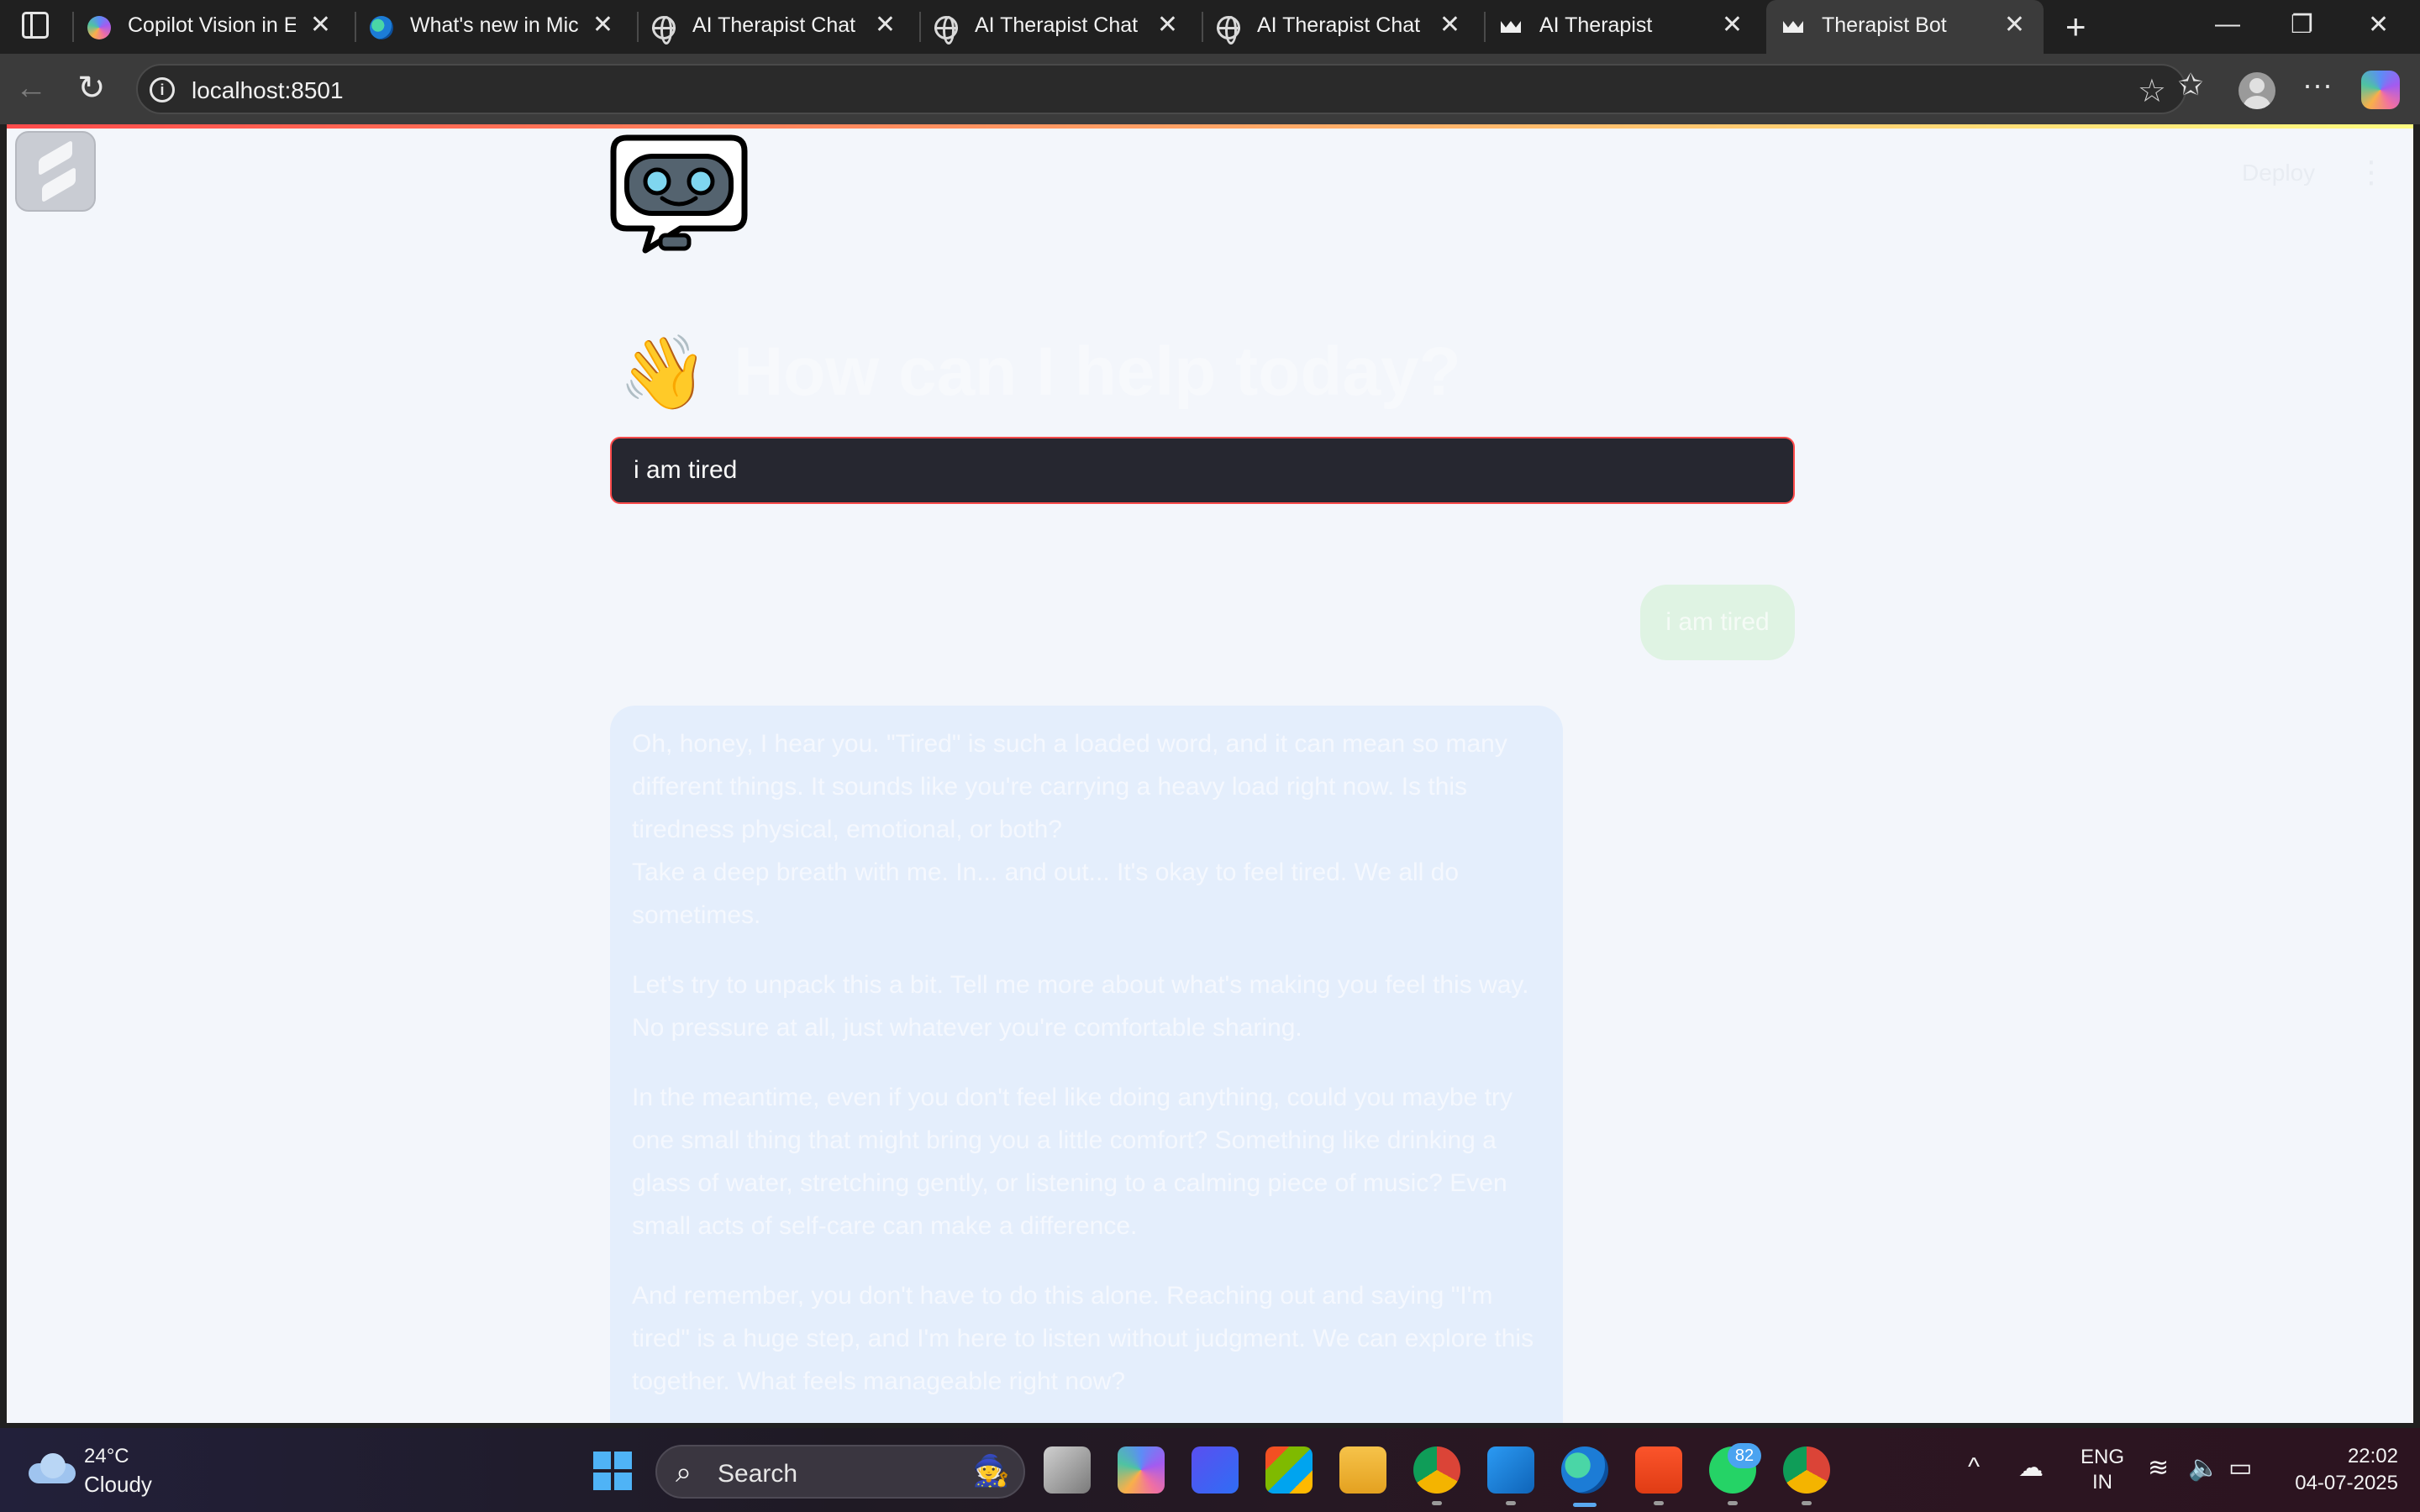  What do you see at coordinates (991, 1470) in the screenshot?
I see `search-highlight-icon: 🧙` at bounding box center [991, 1470].